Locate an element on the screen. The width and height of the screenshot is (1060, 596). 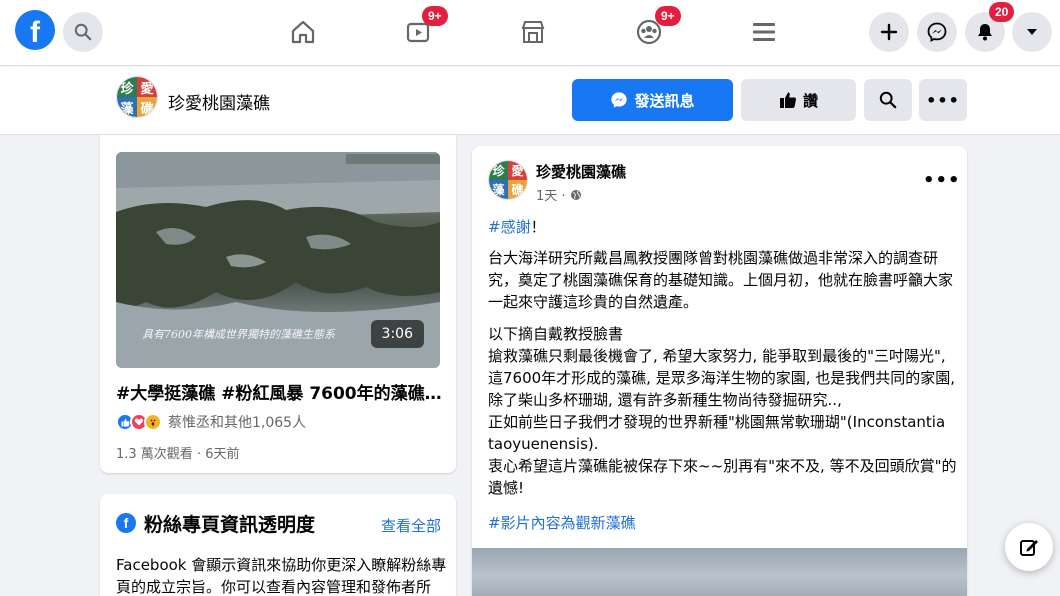
send-message-button: 發送訊息 is located at coordinates (652, 100).